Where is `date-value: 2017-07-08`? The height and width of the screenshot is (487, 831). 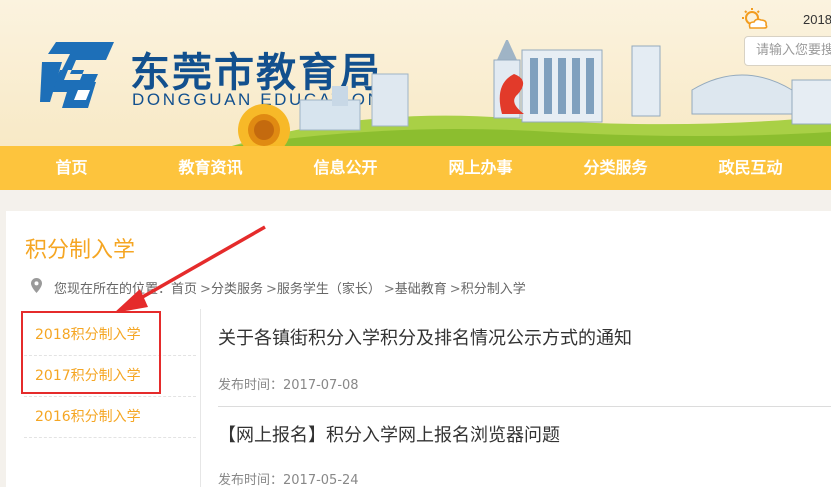 date-value: 2017-07-08 is located at coordinates (321, 385).